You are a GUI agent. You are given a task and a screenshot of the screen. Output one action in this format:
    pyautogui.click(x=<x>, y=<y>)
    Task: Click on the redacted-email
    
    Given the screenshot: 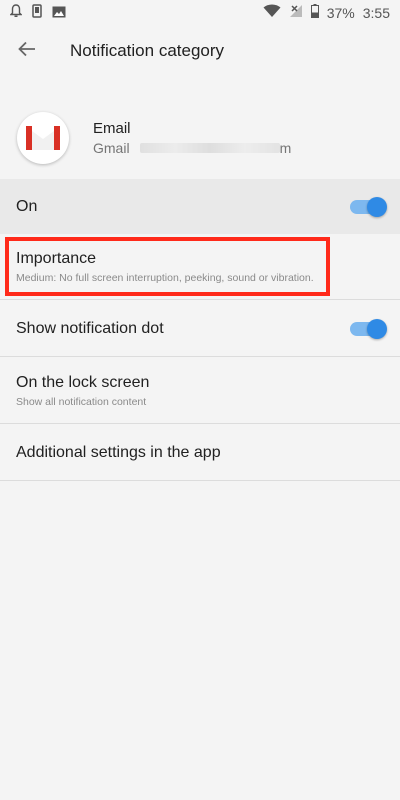 What is the action you would take?
    pyautogui.click(x=209, y=147)
    